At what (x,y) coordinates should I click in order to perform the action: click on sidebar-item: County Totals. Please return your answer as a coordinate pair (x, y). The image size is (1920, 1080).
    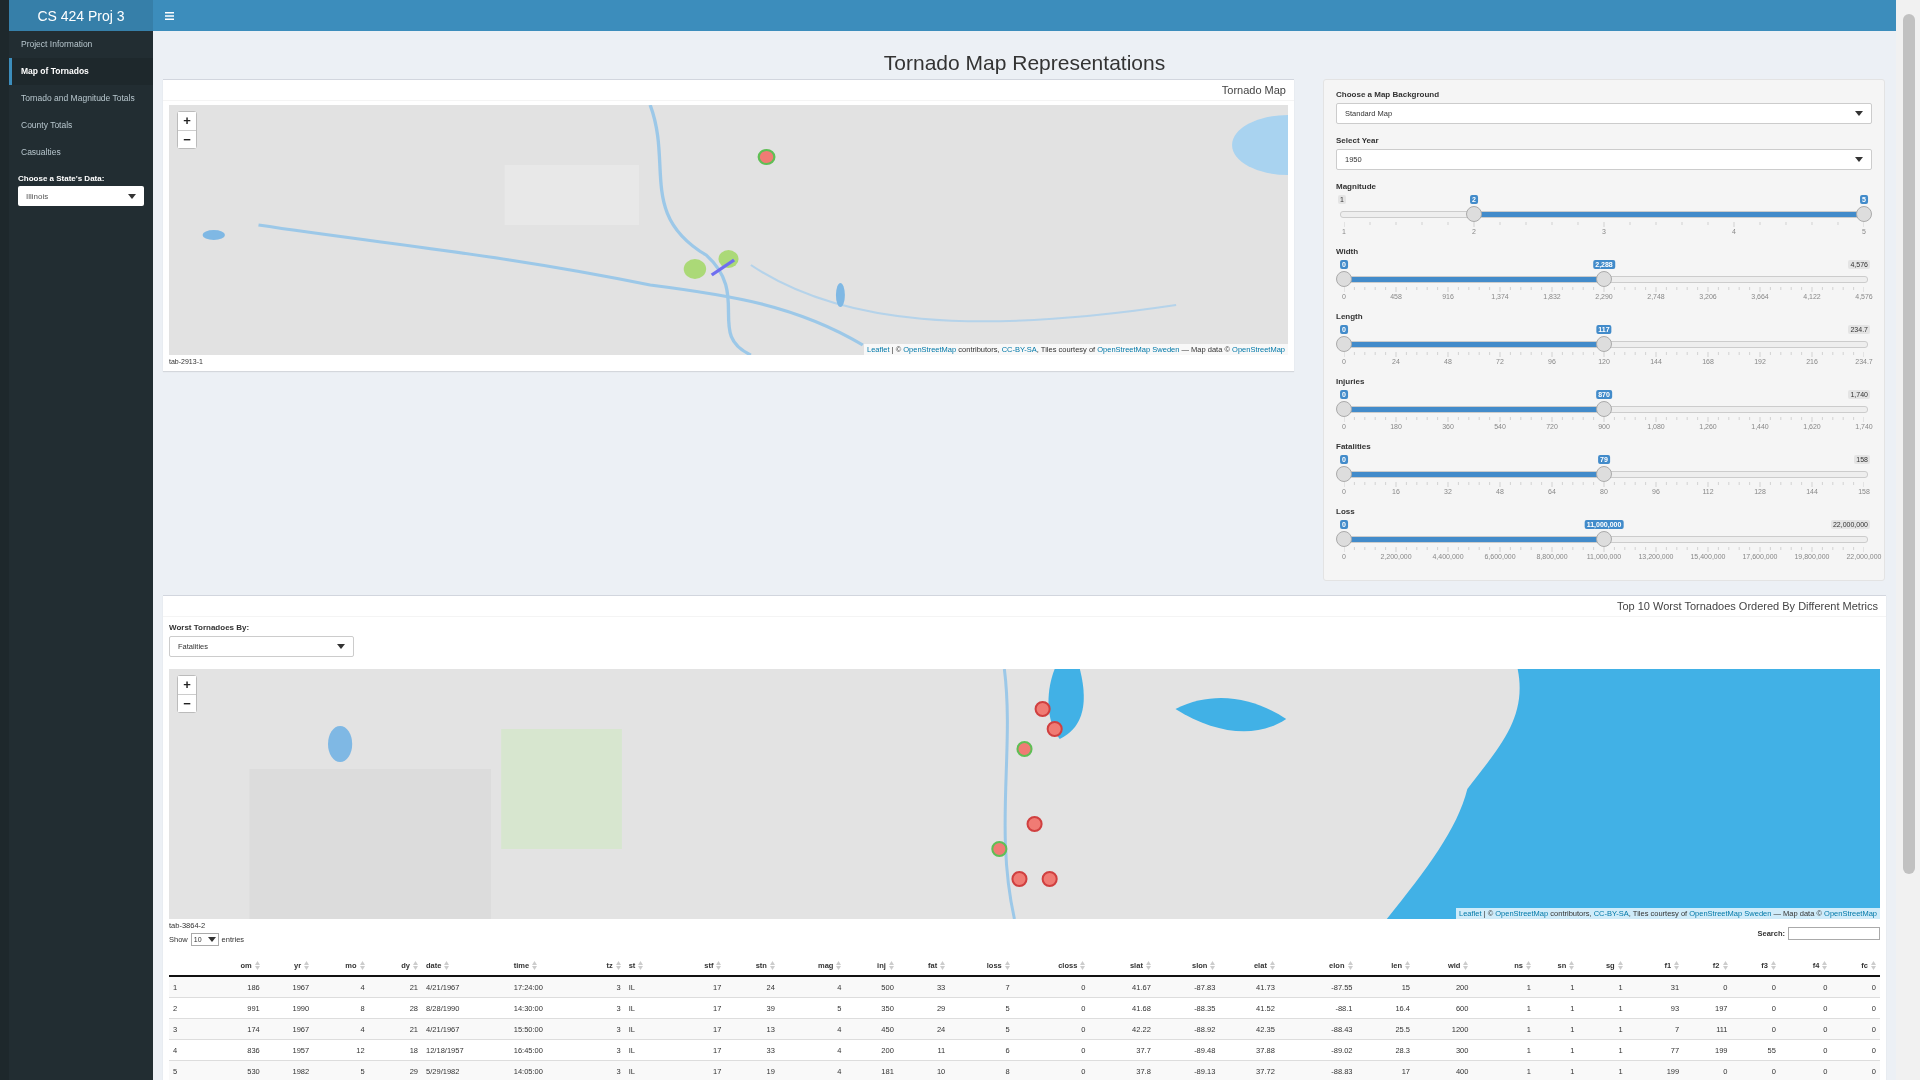
    Looking at the image, I should click on (81, 125).